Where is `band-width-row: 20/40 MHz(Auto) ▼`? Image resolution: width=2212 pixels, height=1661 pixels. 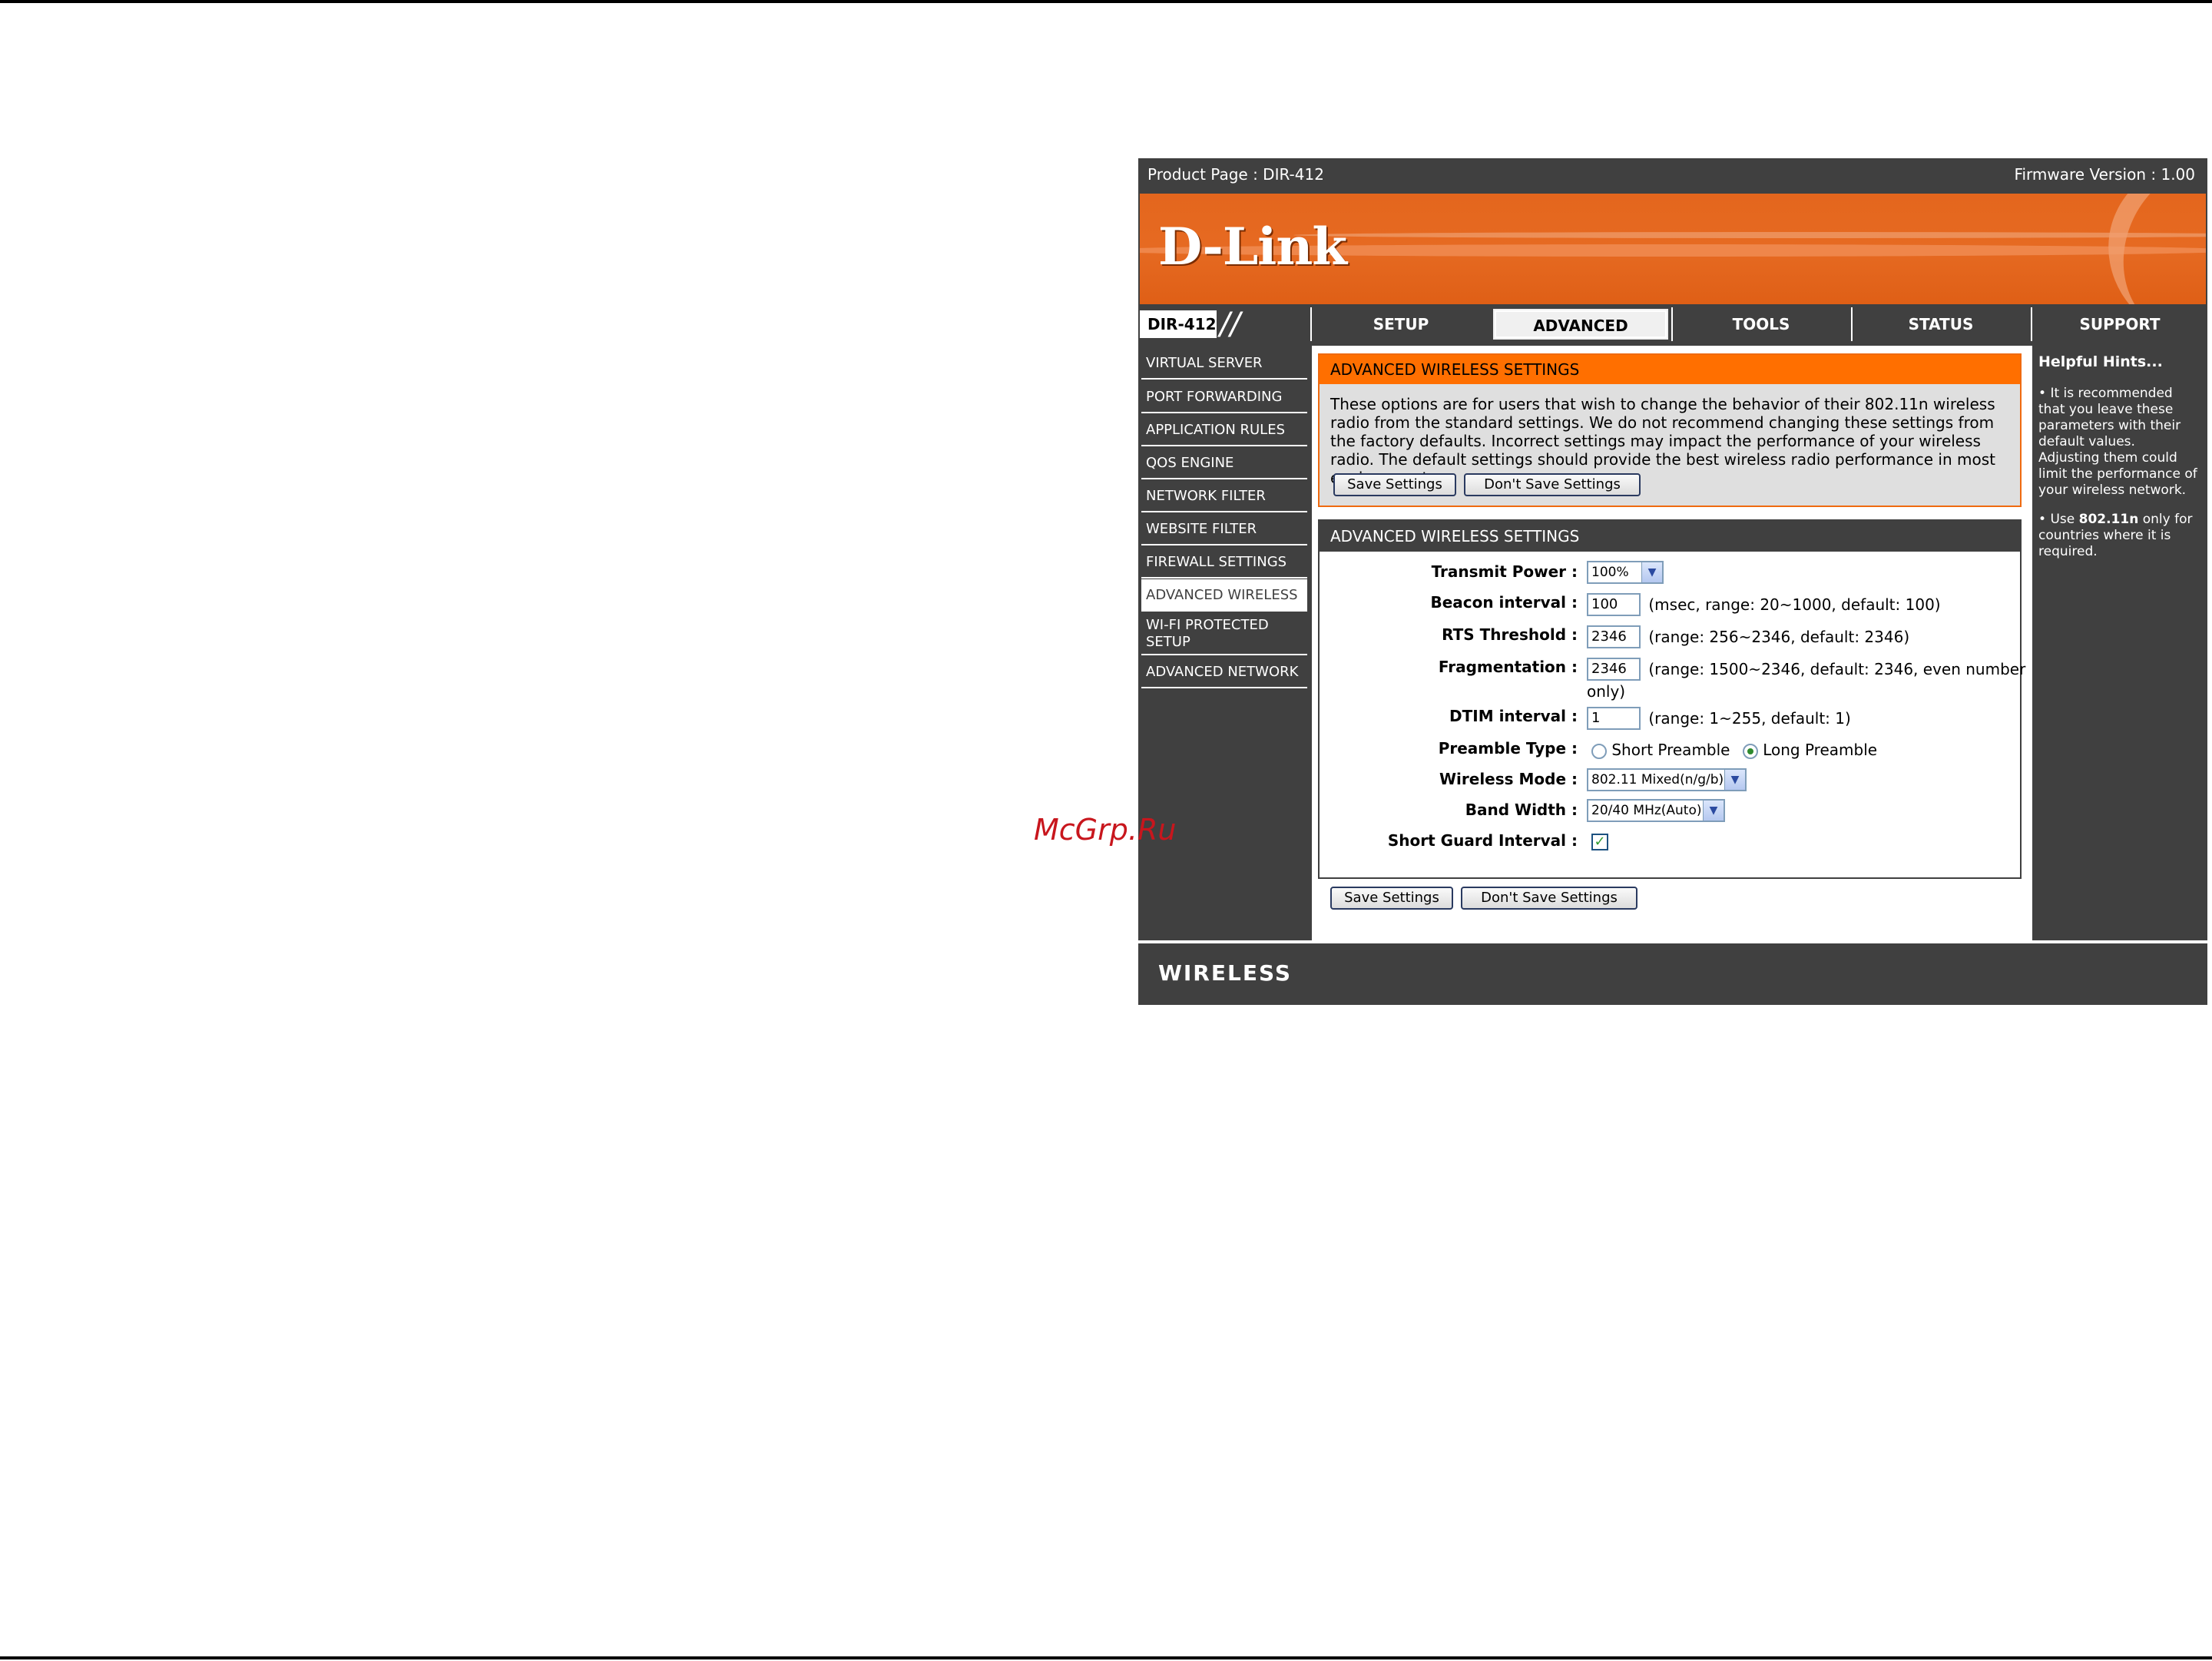
band-width-row: 20/40 MHz(Auto) ▼ is located at coordinates (1656, 810).